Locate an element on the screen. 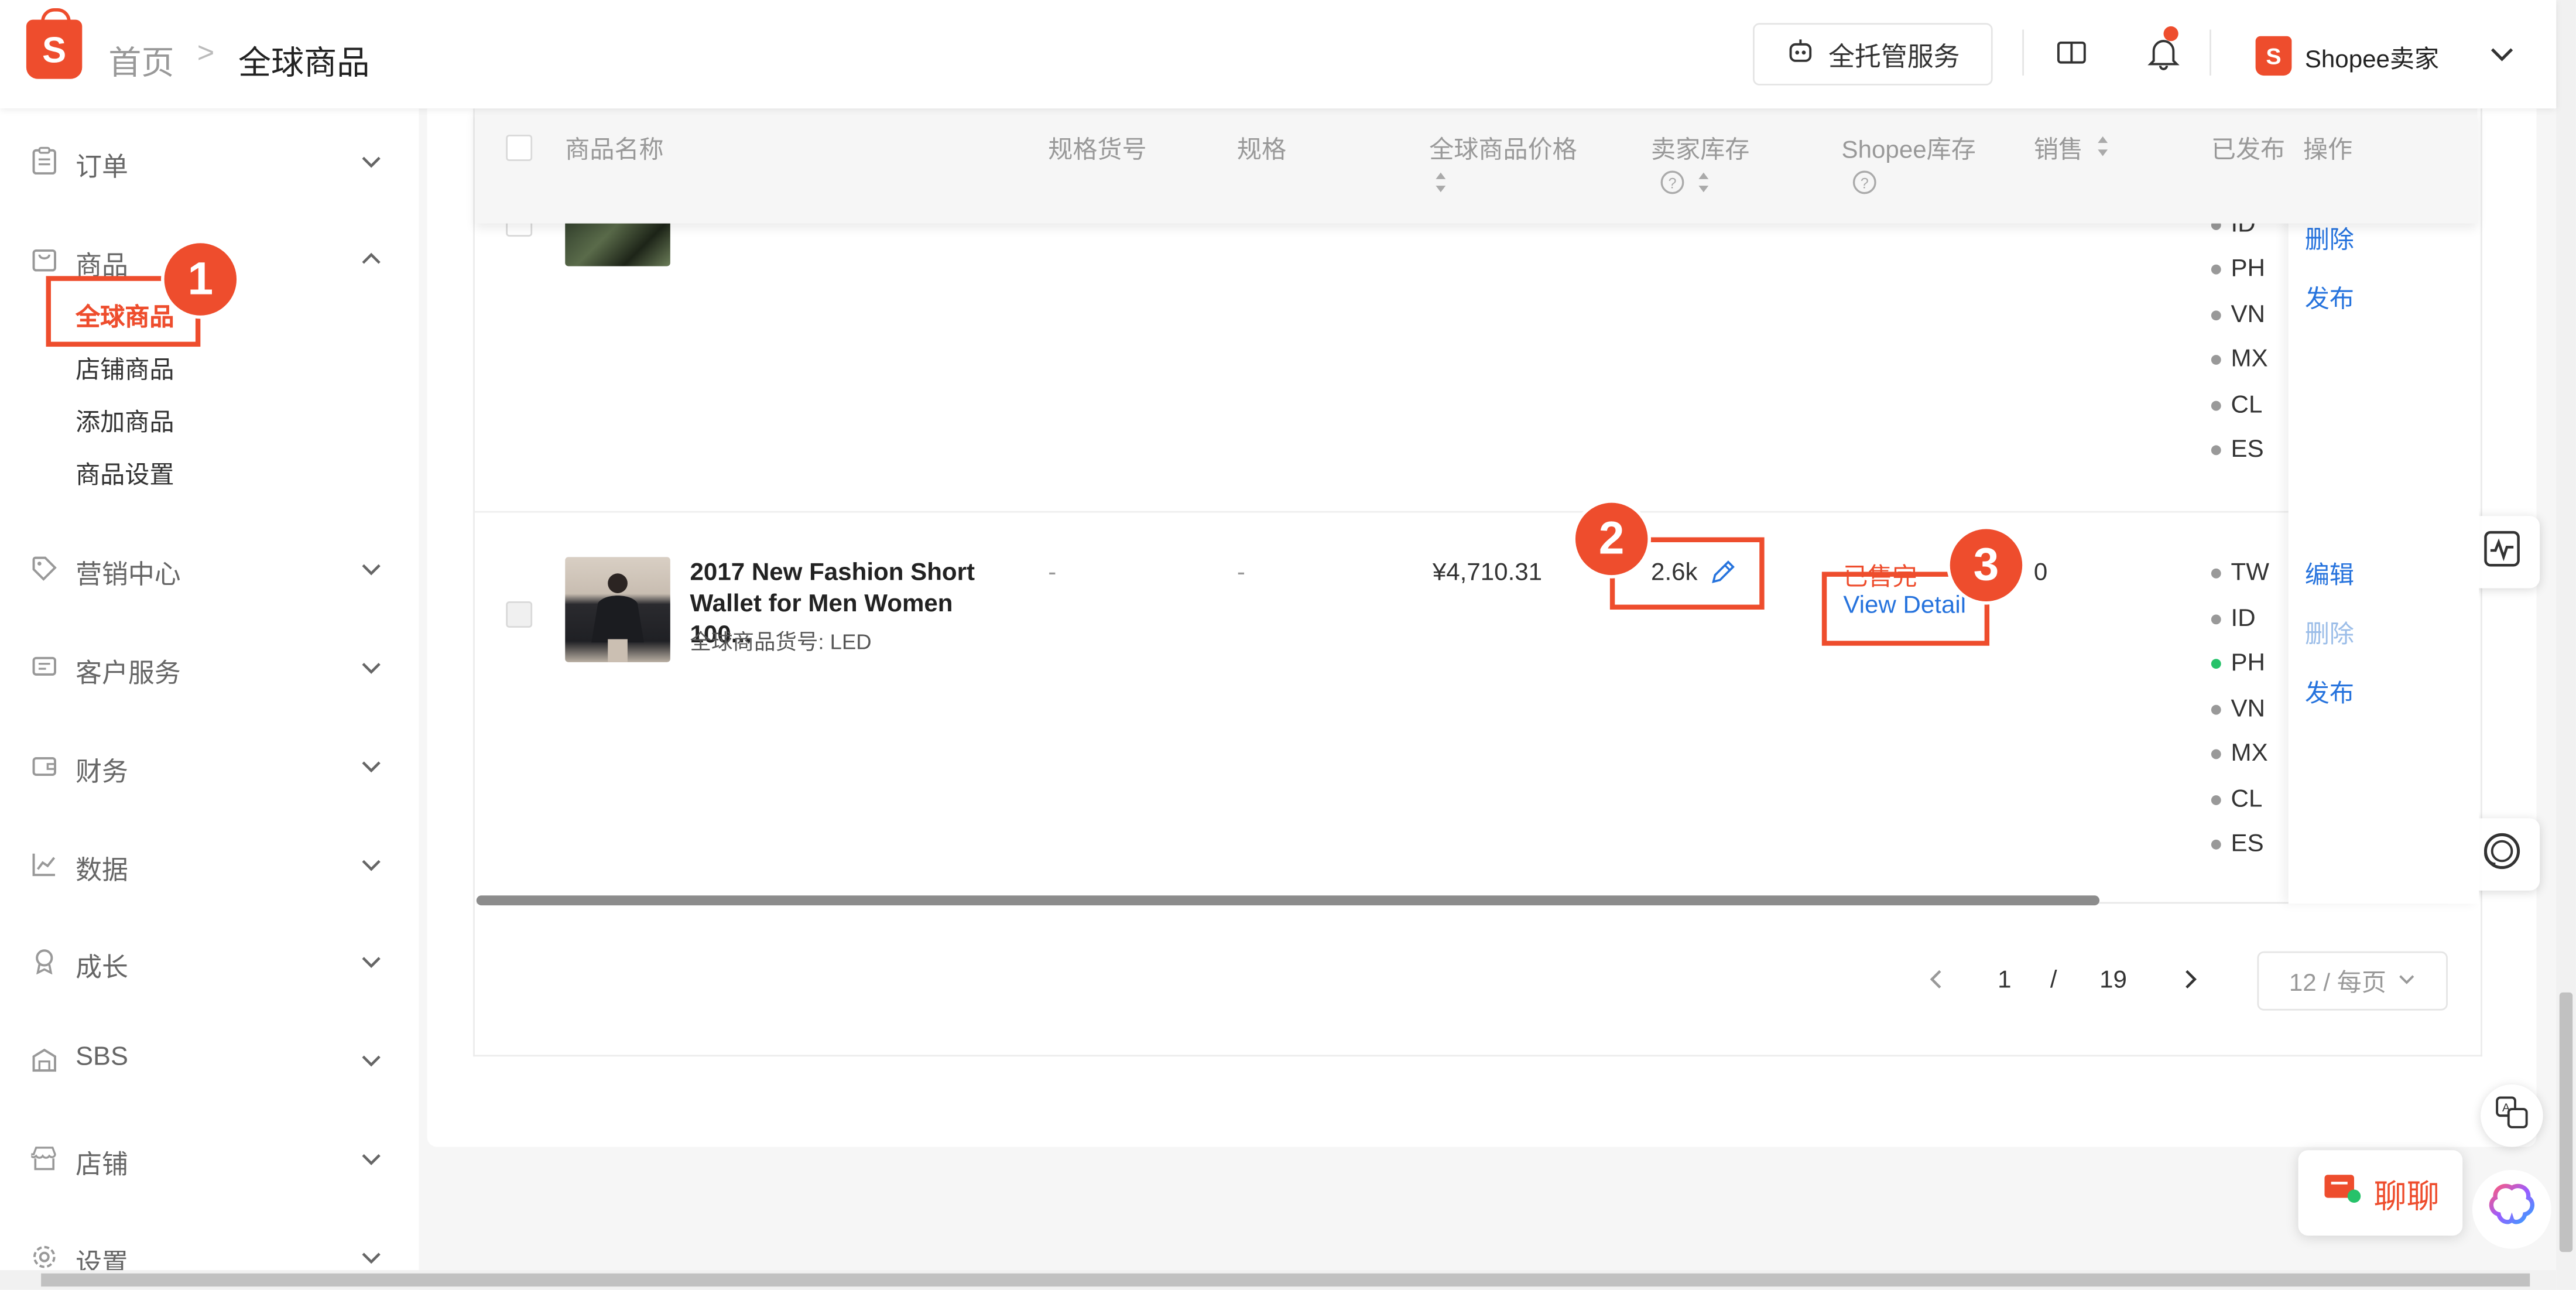  select-all-checkbox is located at coordinates (519, 148).